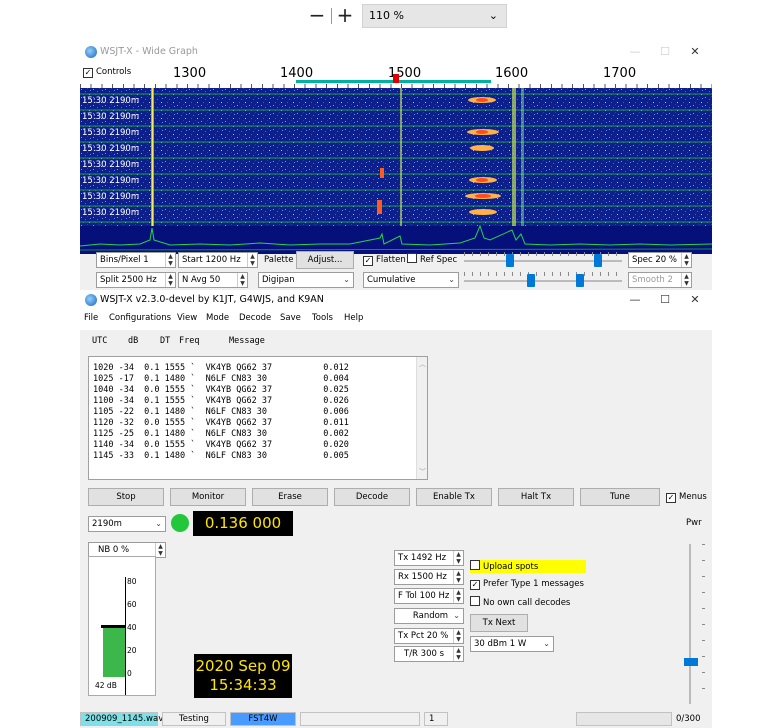 Image resolution: width=760 pixels, height=728 pixels. I want to click on wsjtx-app-icon, so click(91, 52).